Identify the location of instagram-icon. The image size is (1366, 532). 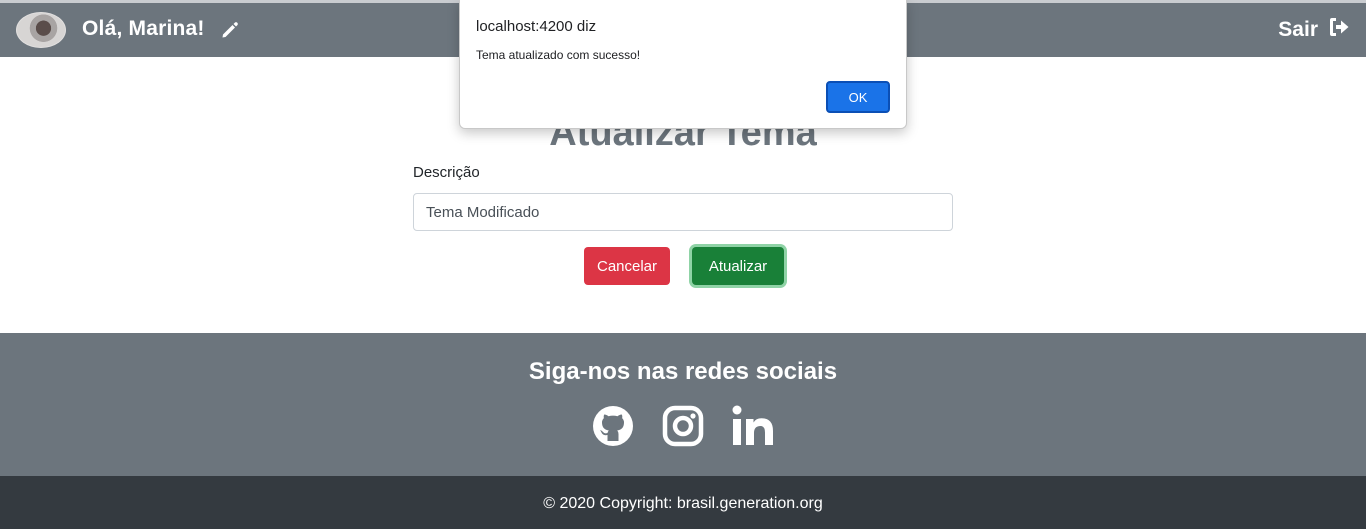
(683, 426).